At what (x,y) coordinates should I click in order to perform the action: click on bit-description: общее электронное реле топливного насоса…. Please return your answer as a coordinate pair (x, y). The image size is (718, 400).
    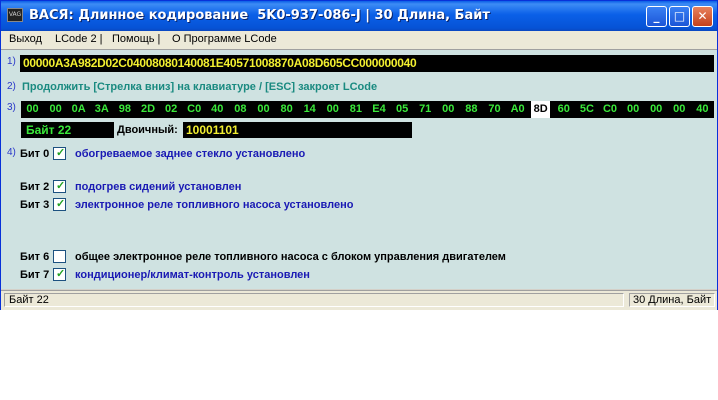
    Looking at the image, I should click on (290, 257).